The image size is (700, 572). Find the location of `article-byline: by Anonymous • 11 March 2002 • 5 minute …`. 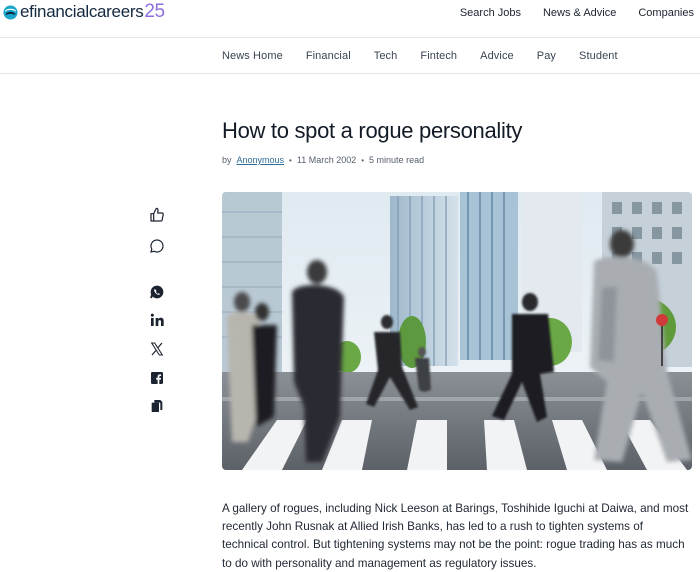

article-byline: by Anonymous • 11 March 2002 • 5 minute … is located at coordinates (323, 160).